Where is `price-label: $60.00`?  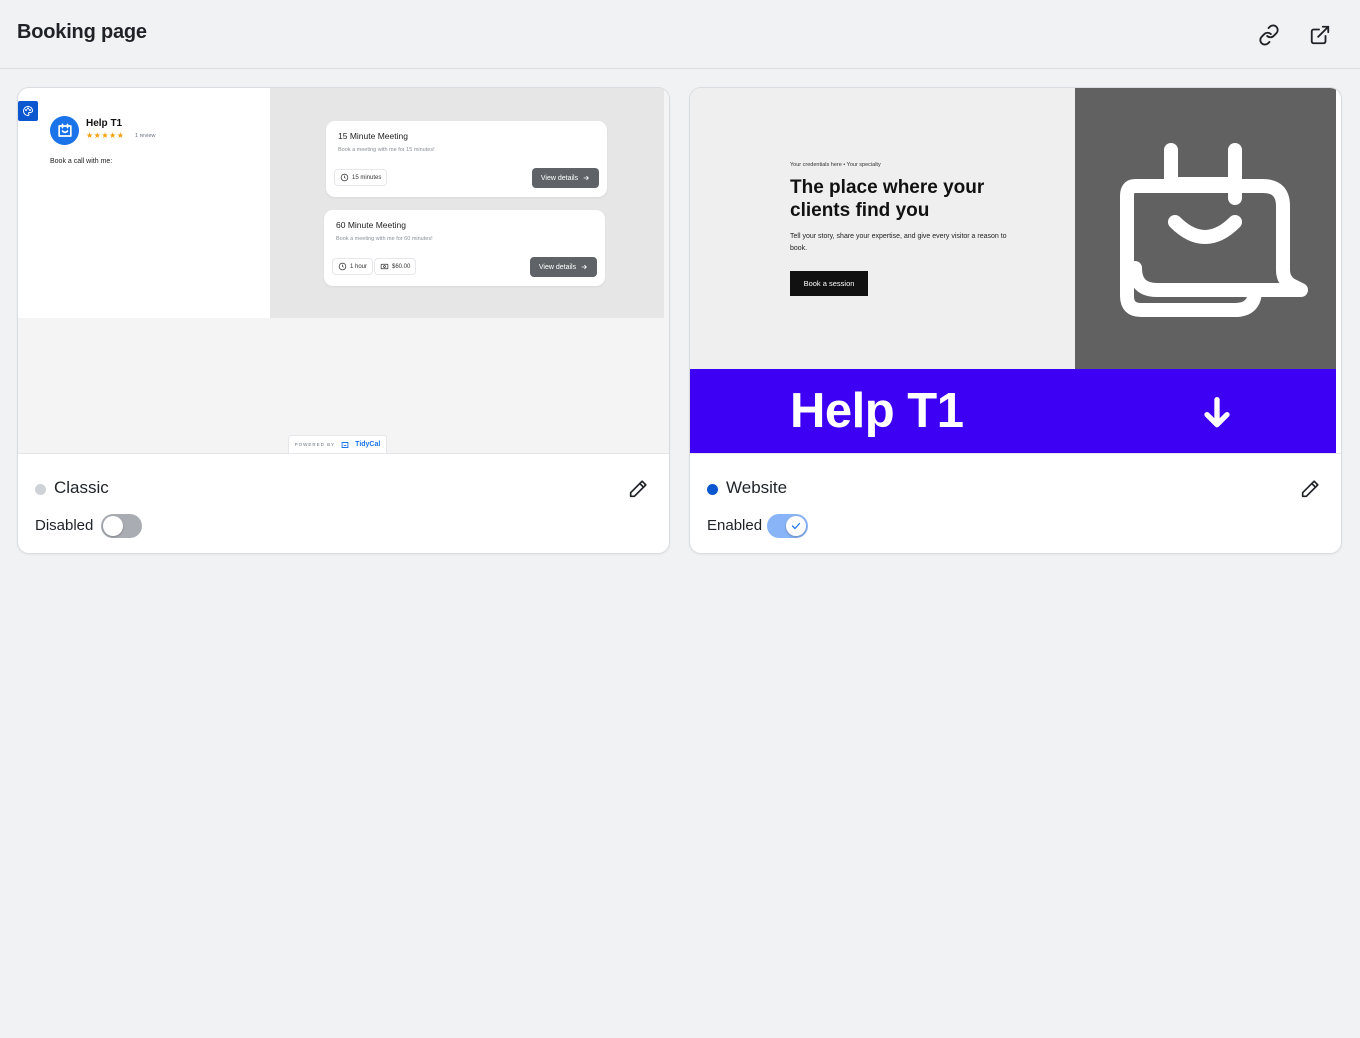
price-label: $60.00 is located at coordinates (401, 266).